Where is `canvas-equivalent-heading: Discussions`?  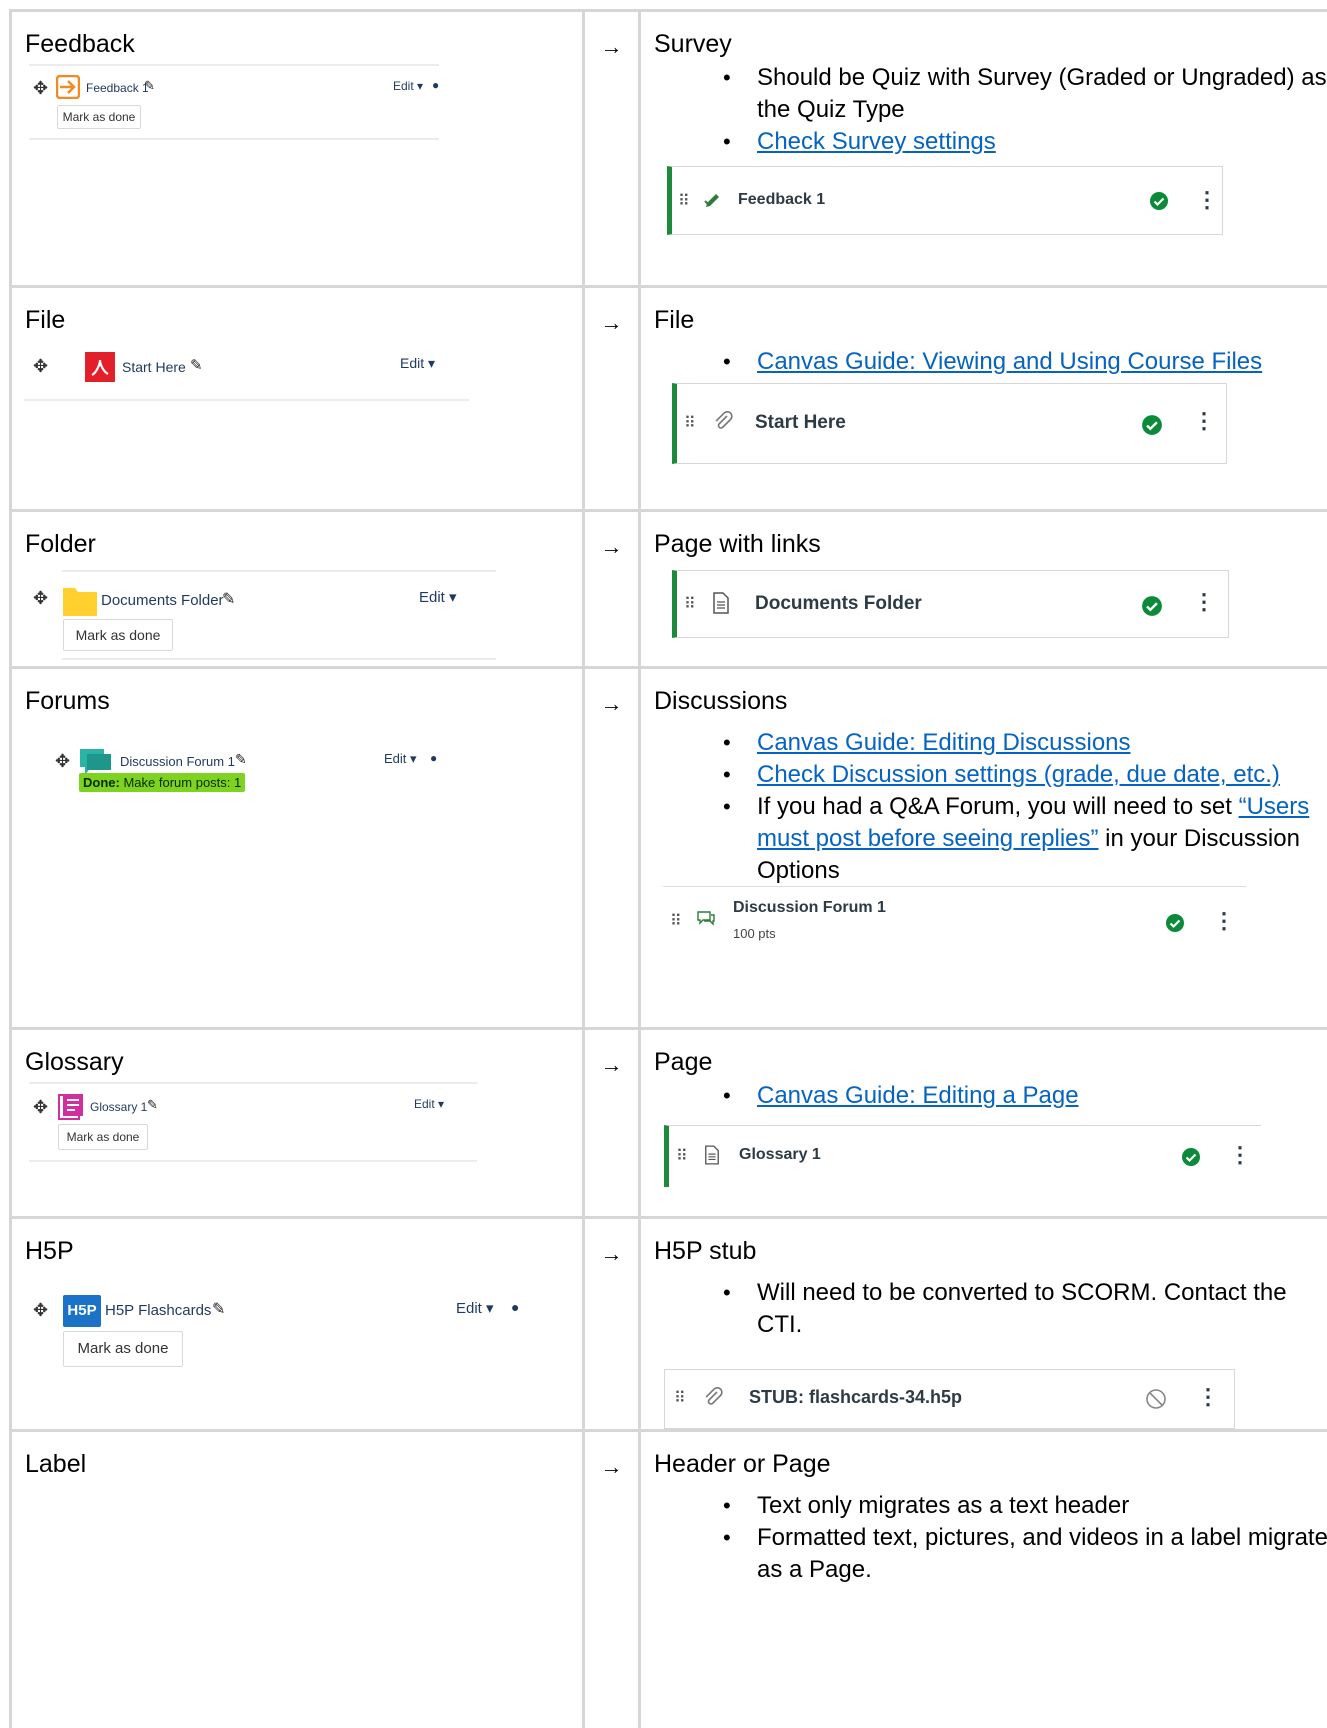
canvas-equivalent-heading: Discussions is located at coordinates (721, 701).